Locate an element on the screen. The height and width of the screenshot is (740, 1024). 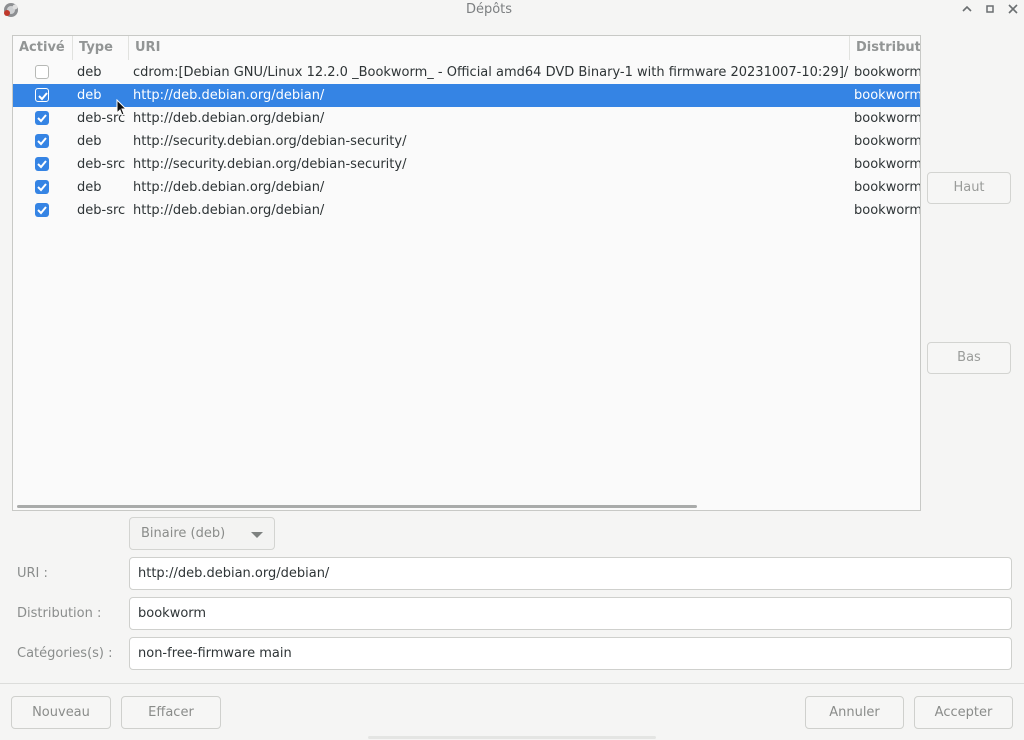
window-title: Dépôts is located at coordinates (489, 9).